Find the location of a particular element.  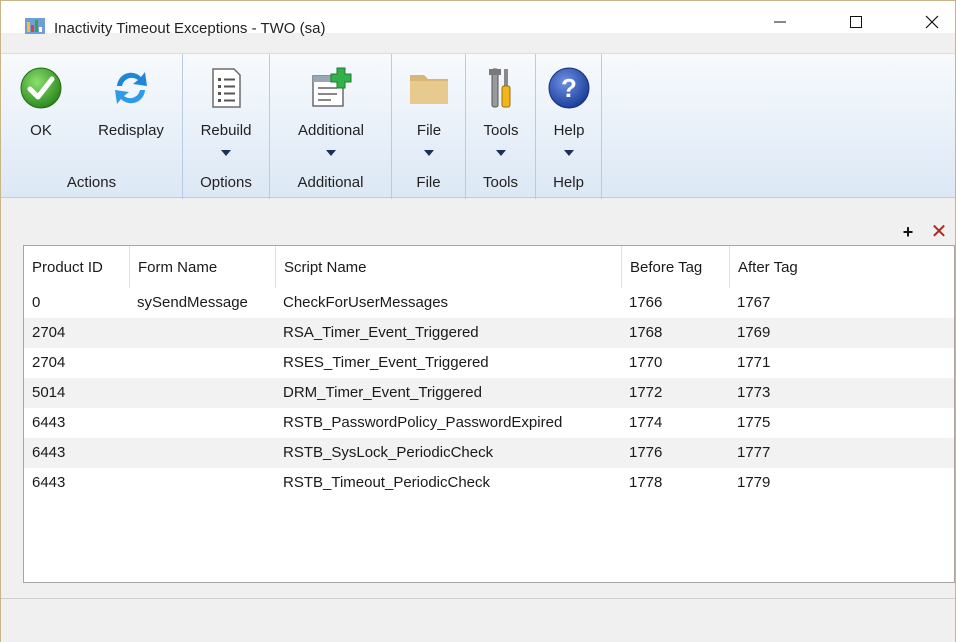

additional-group-label: Additional is located at coordinates (330, 182).